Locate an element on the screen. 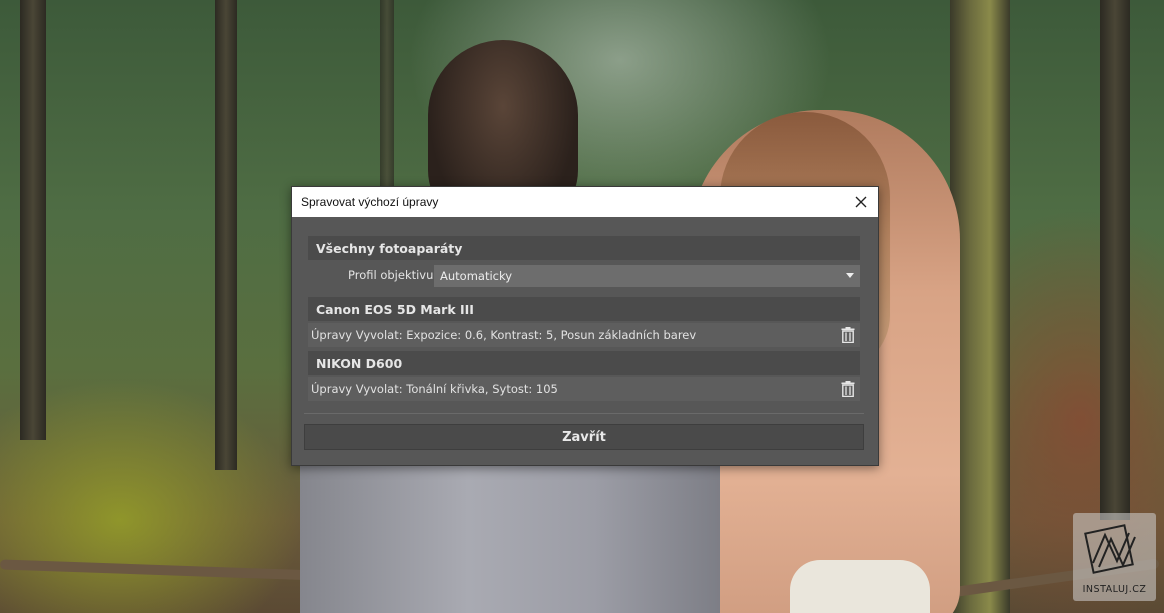 The height and width of the screenshot is (613, 1164). delete-nikon-adjustments-button is located at coordinates (848, 389).